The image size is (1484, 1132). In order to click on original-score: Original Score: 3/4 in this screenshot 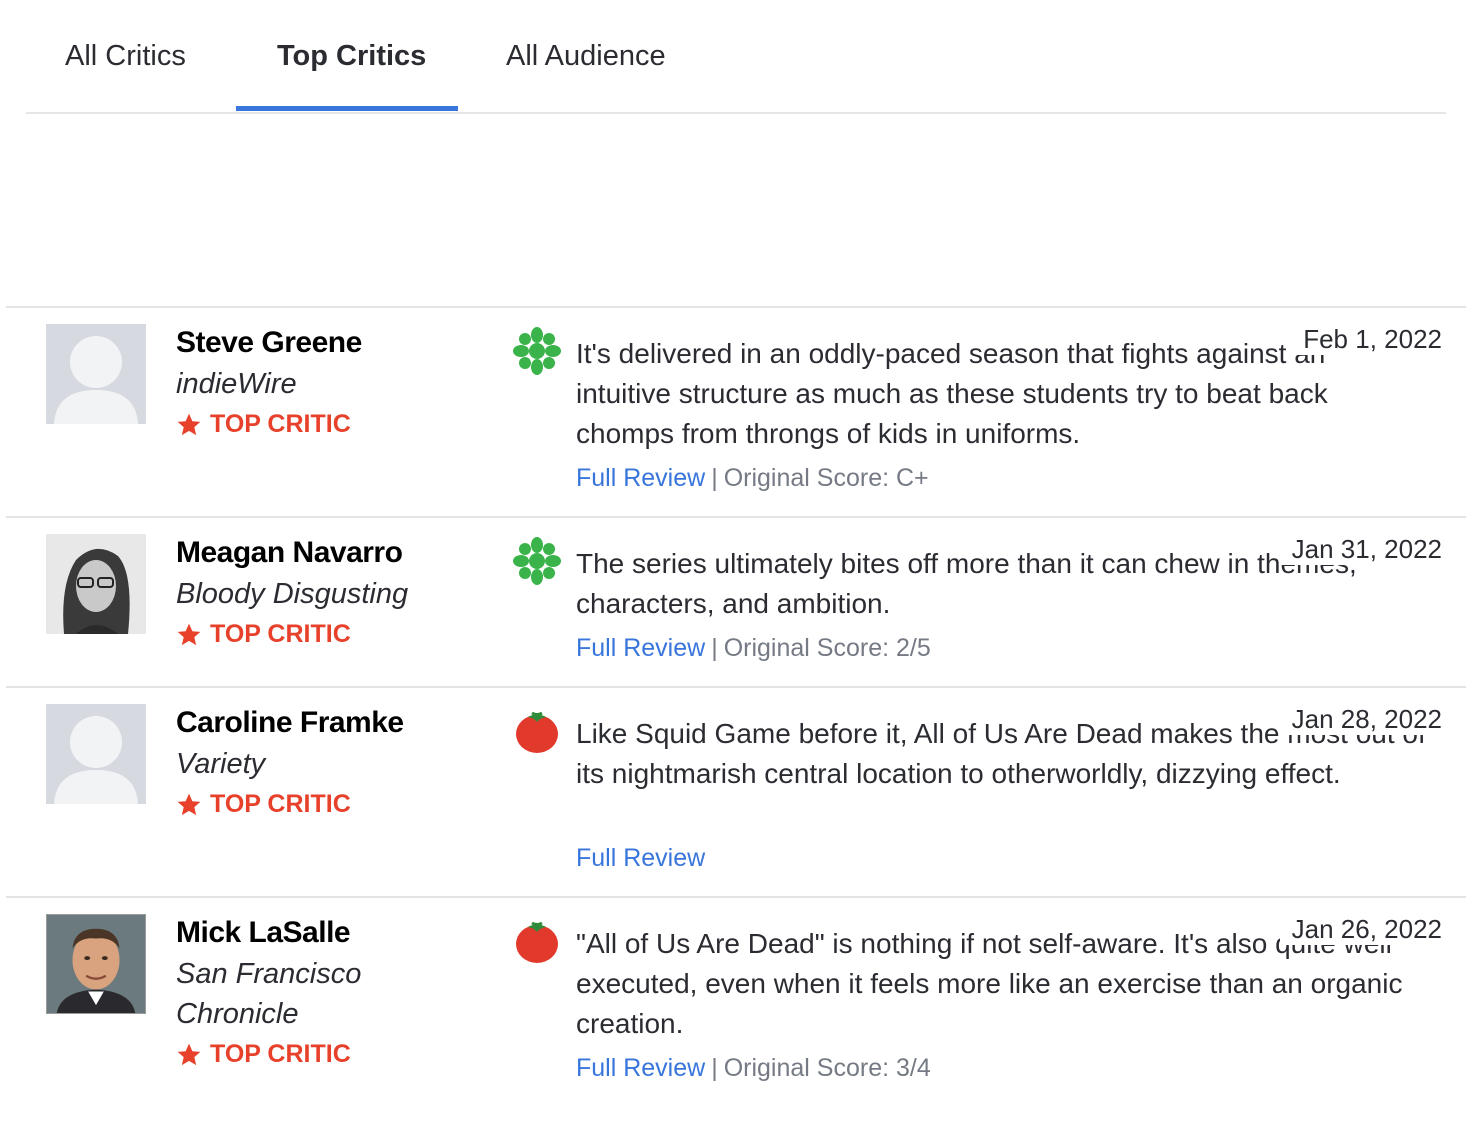, I will do `click(827, 1068)`.